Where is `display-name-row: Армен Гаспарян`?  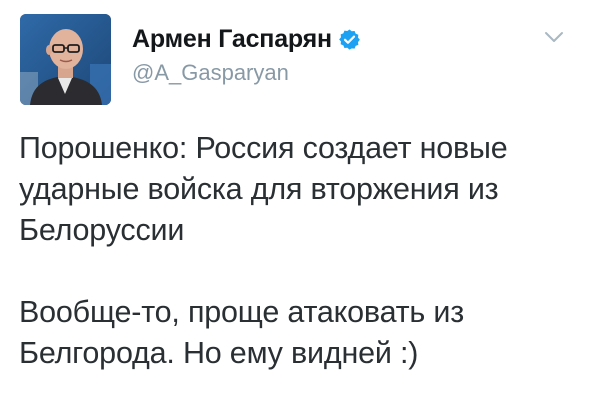
display-name-row: Армен Гаспарян is located at coordinates (246, 39).